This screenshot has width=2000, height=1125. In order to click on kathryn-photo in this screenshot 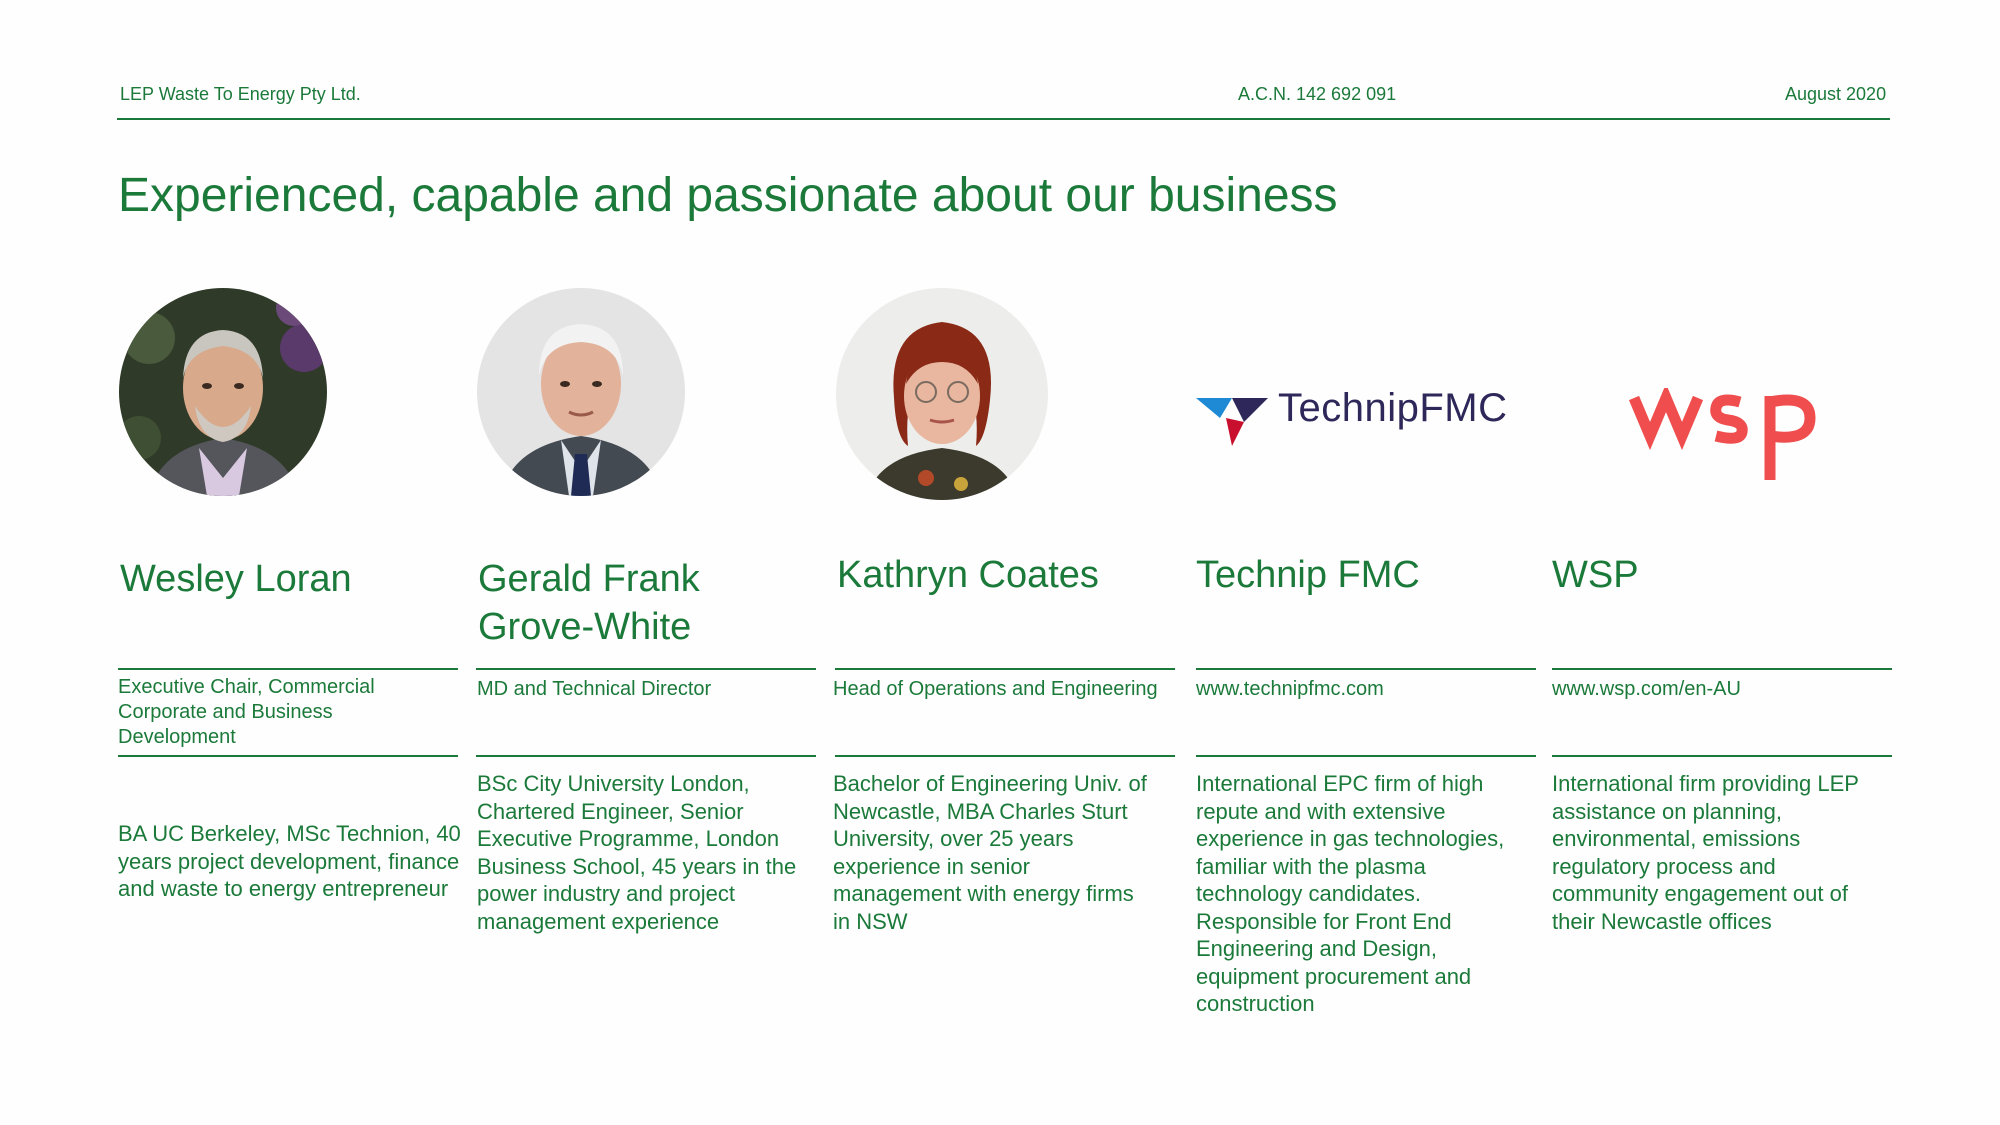, I will do `click(942, 394)`.